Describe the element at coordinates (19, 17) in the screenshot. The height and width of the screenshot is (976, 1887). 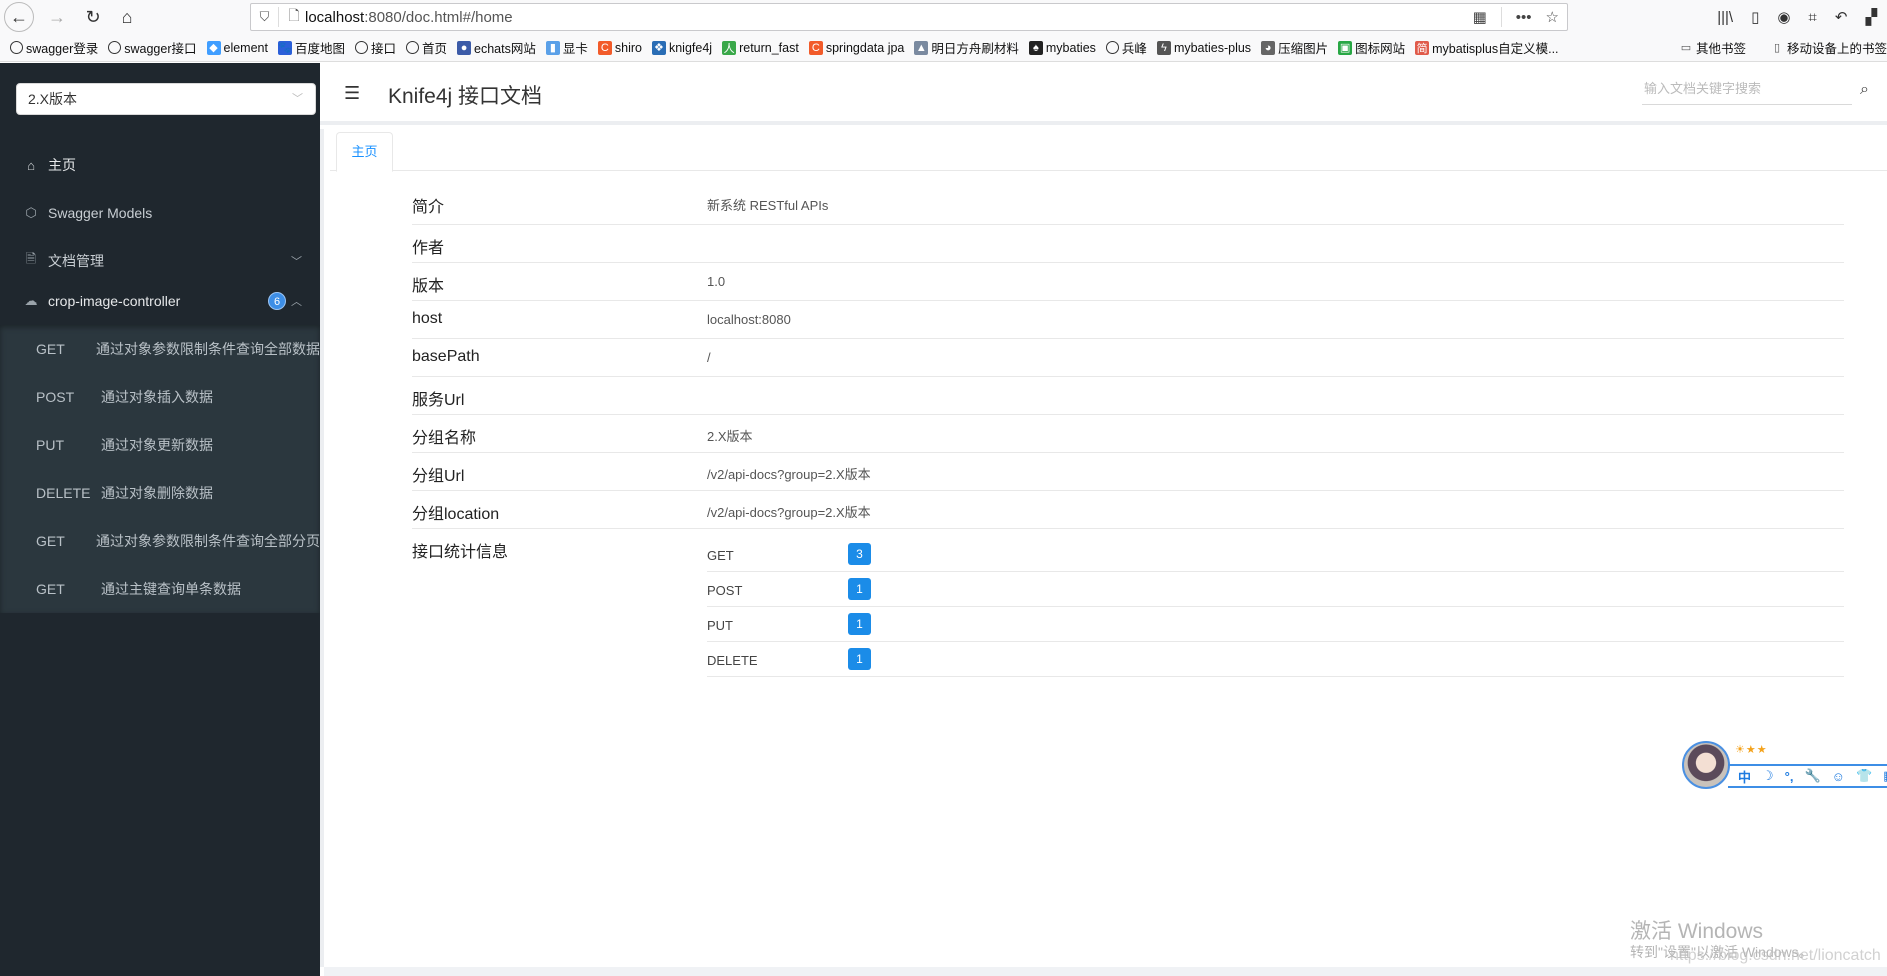
I see `back-button: ←` at that location.